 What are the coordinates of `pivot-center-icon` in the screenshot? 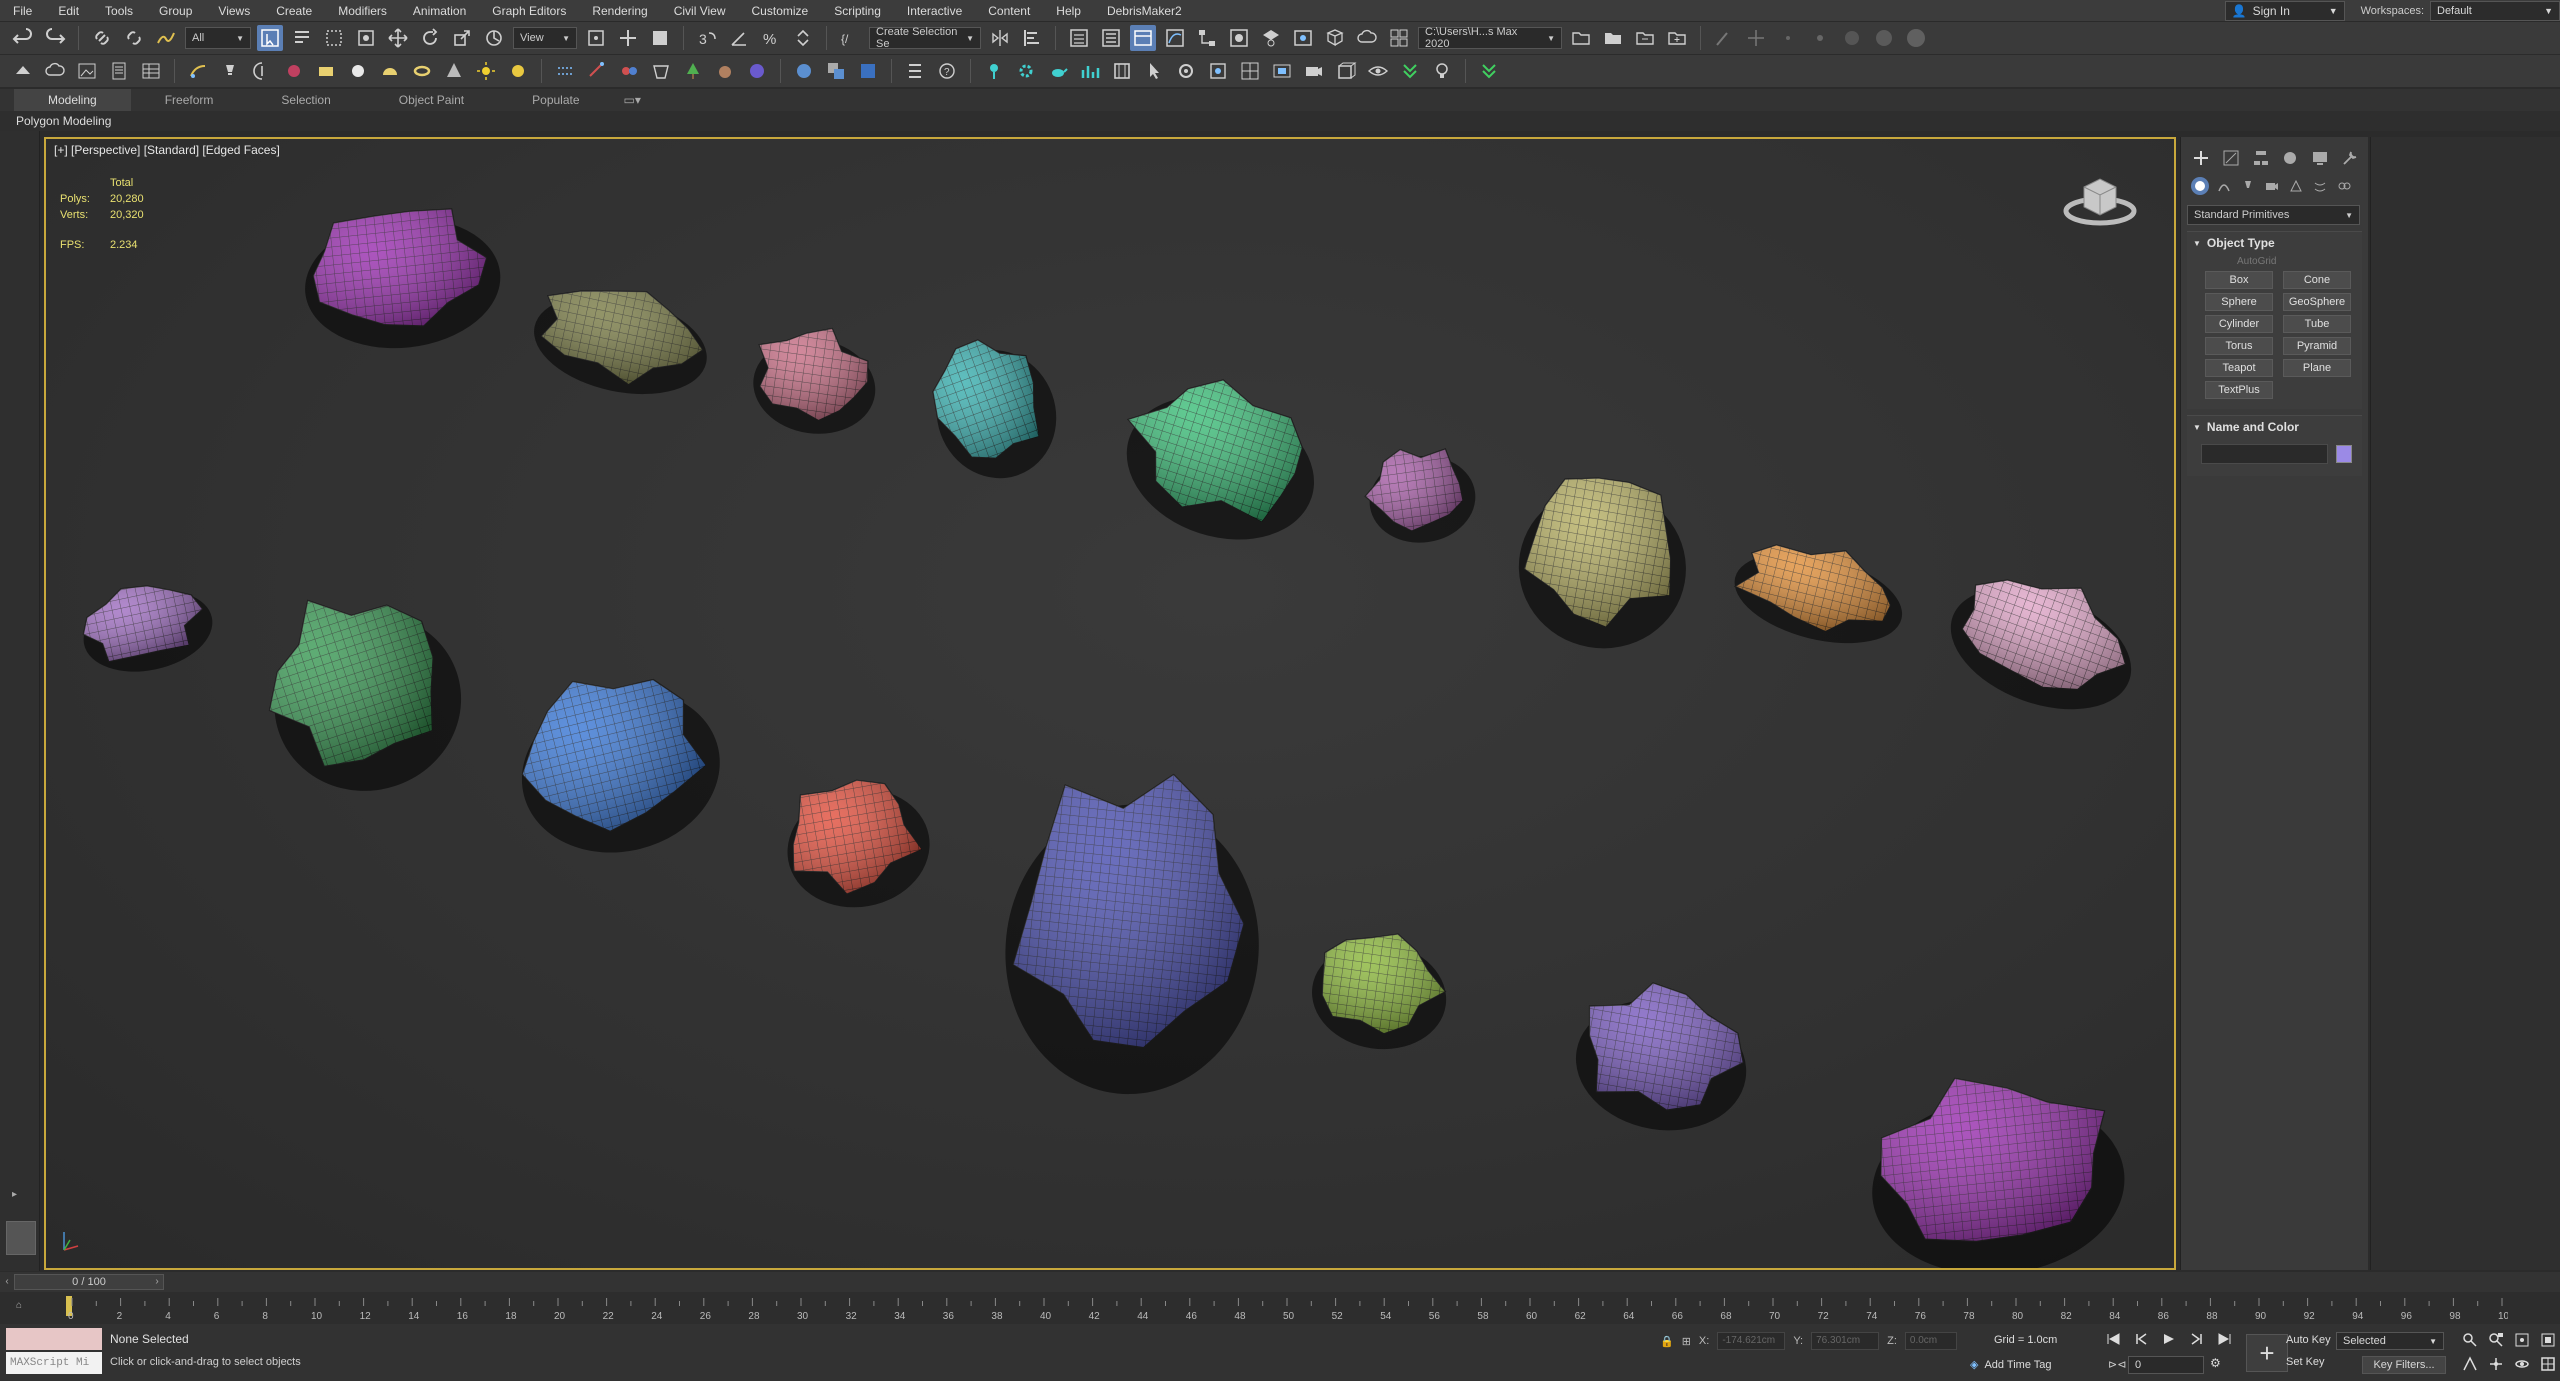 It's located at (596, 38).